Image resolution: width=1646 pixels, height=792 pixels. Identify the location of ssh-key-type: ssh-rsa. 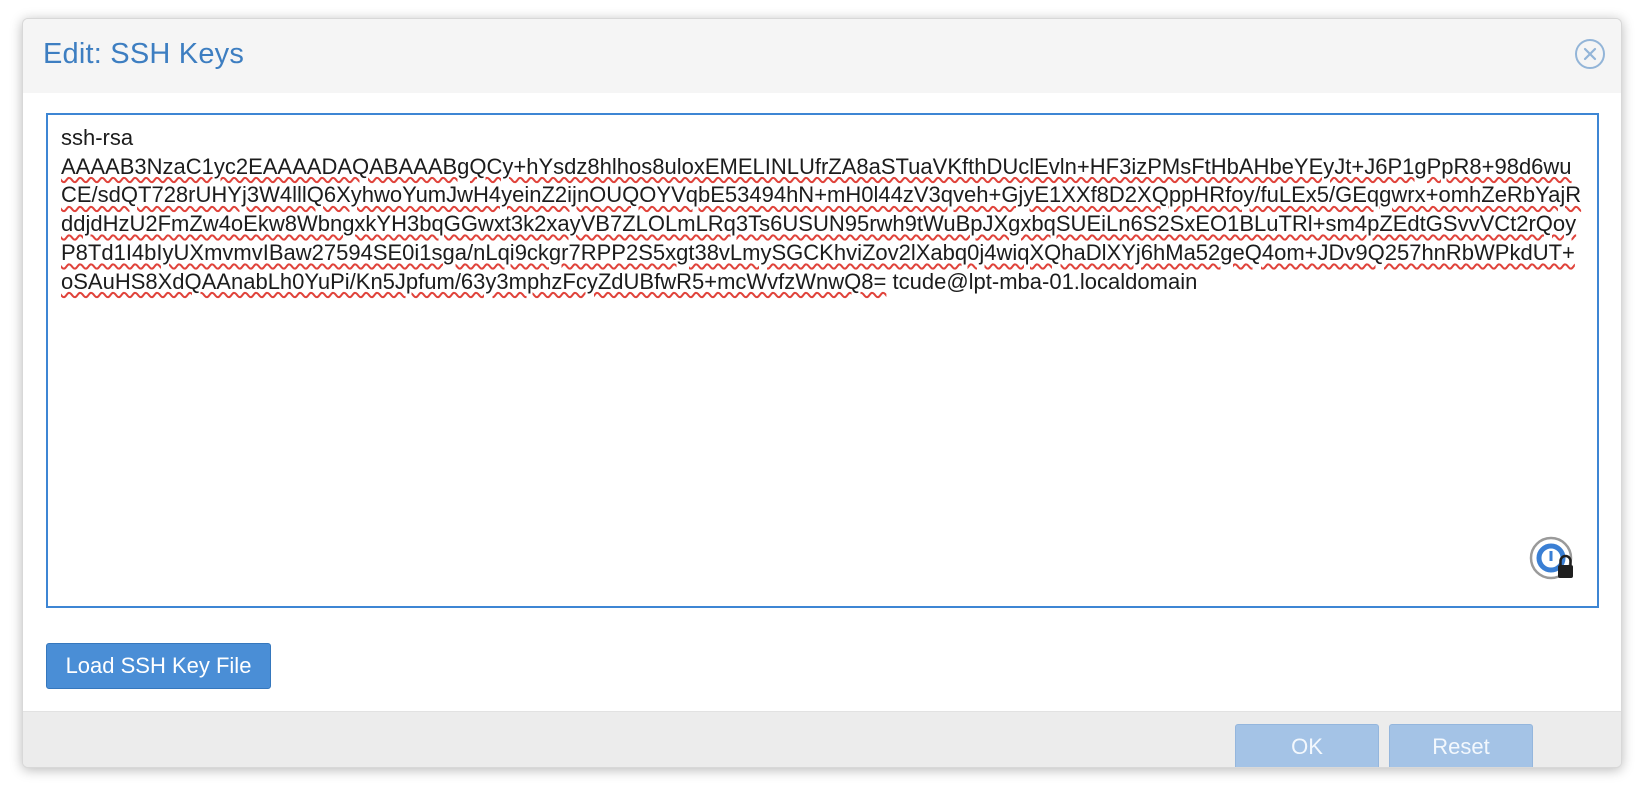
(97, 137).